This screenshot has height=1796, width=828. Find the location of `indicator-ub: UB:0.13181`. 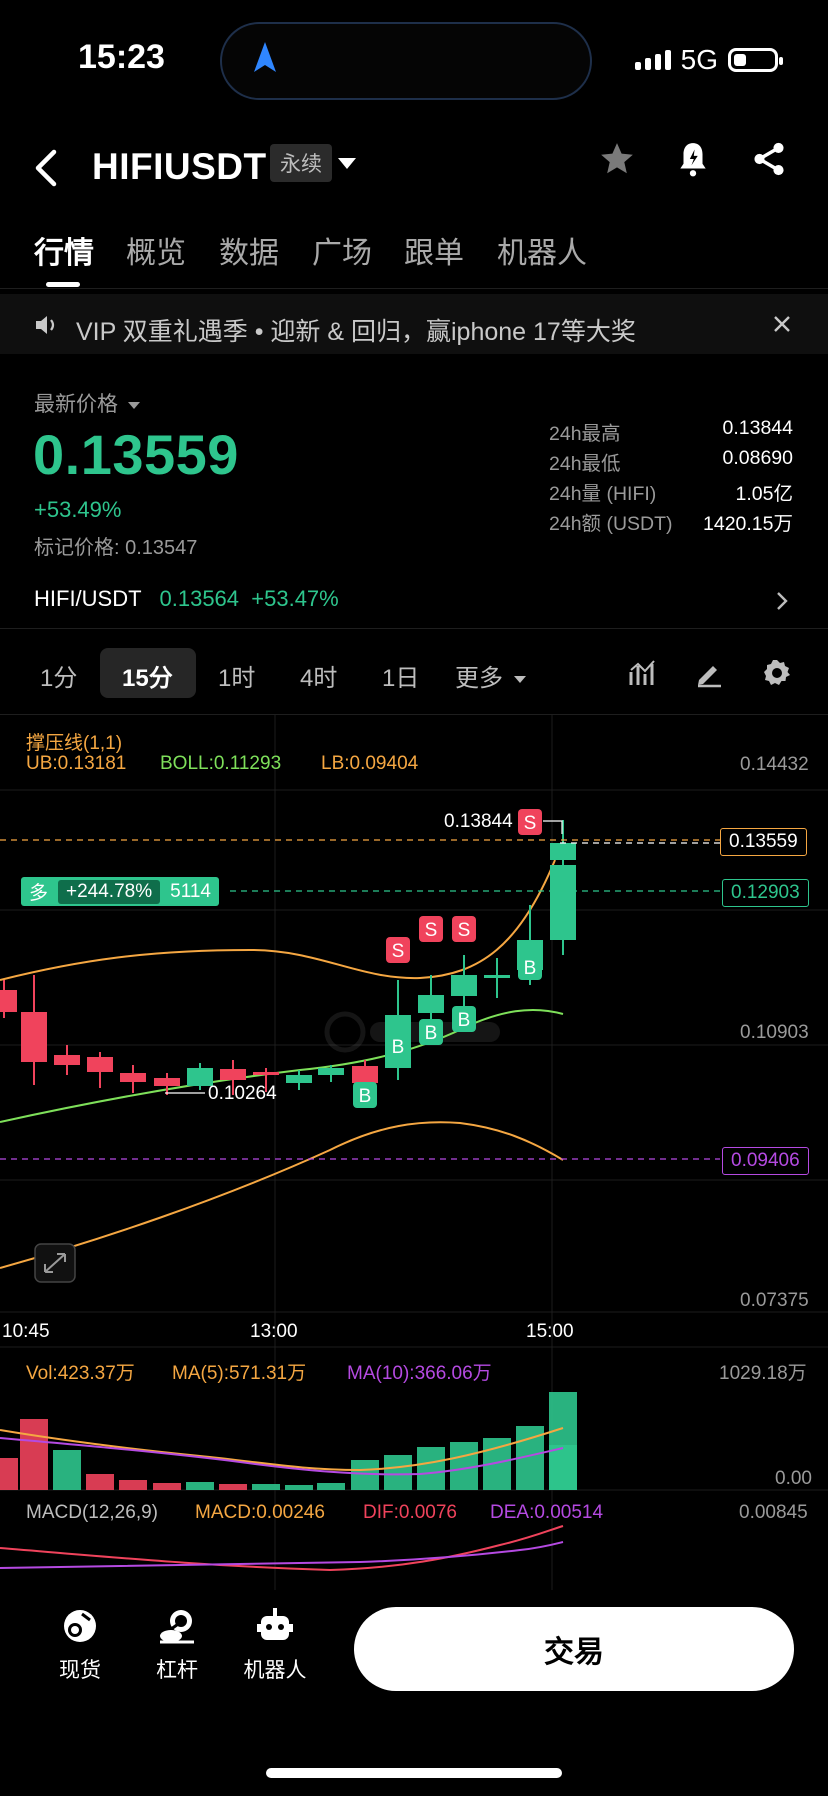

indicator-ub: UB:0.13181 is located at coordinates (76, 763).